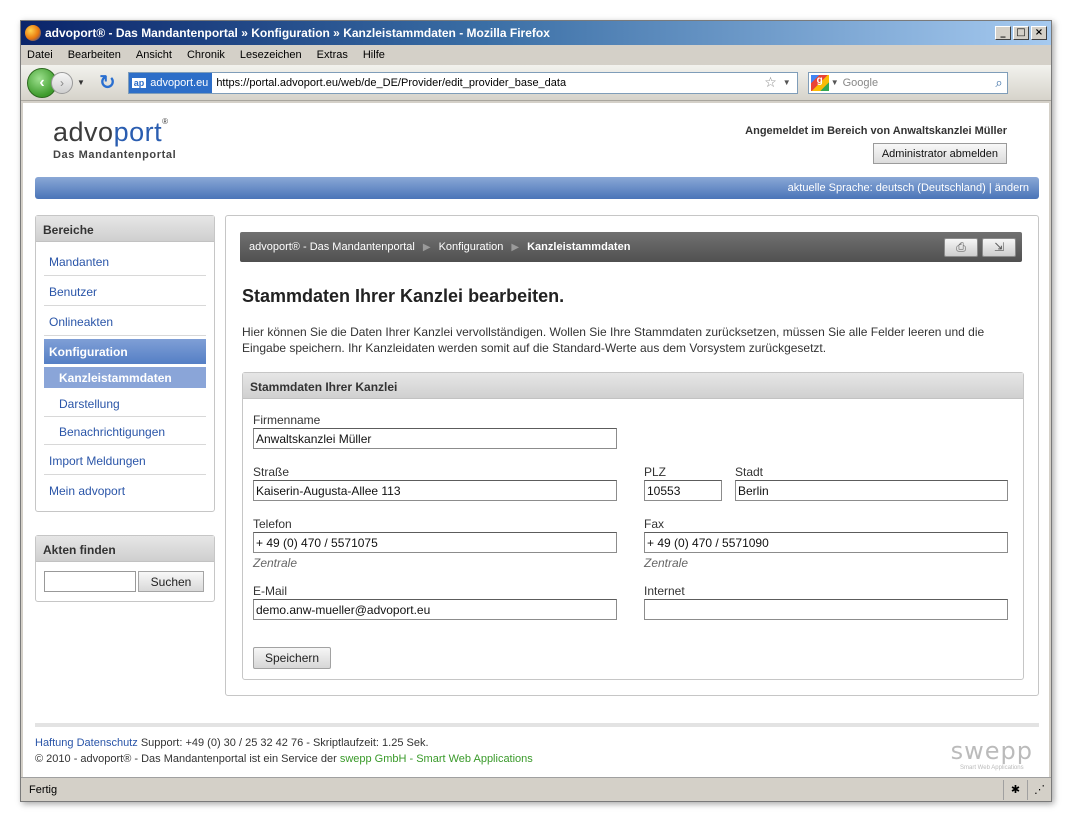 This screenshot has height=824, width=1072. What do you see at coordinates (154, 55) in the screenshot?
I see `menu-ansicht: Ansicht` at bounding box center [154, 55].